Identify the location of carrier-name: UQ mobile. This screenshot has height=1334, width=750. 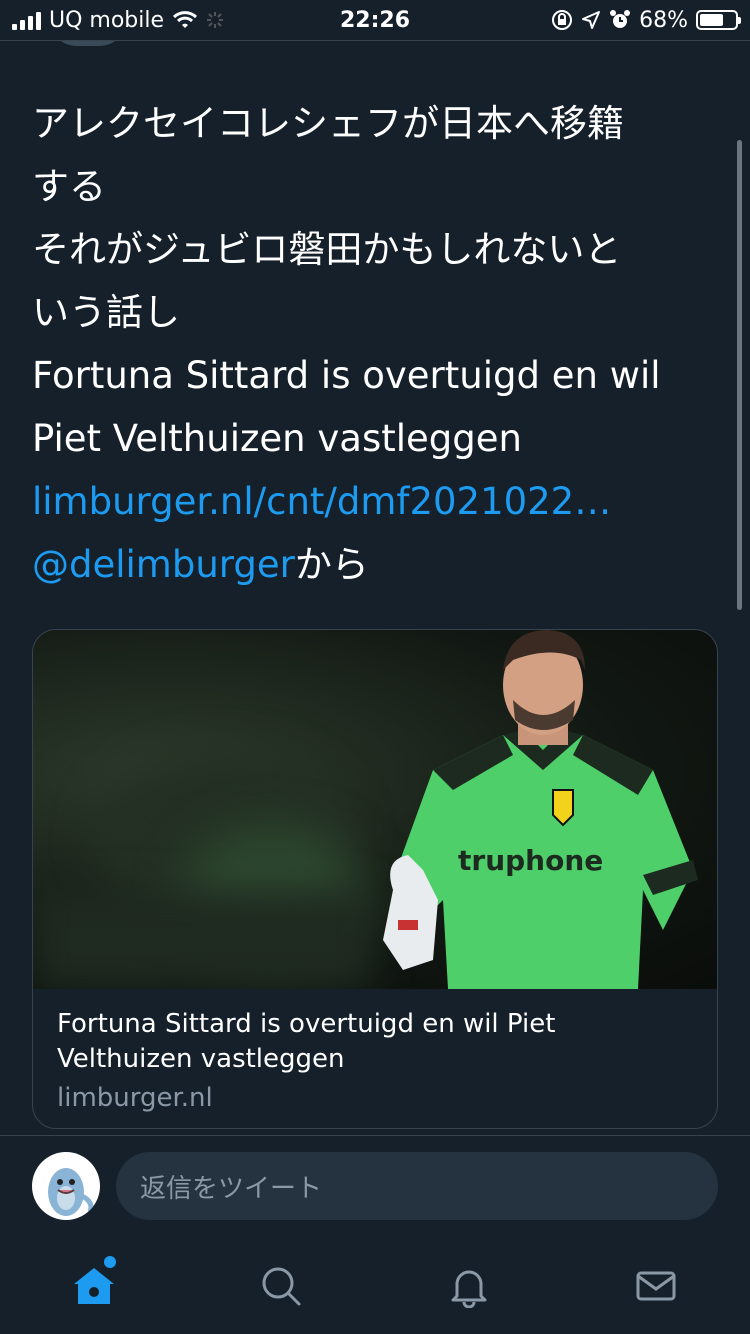
(107, 20).